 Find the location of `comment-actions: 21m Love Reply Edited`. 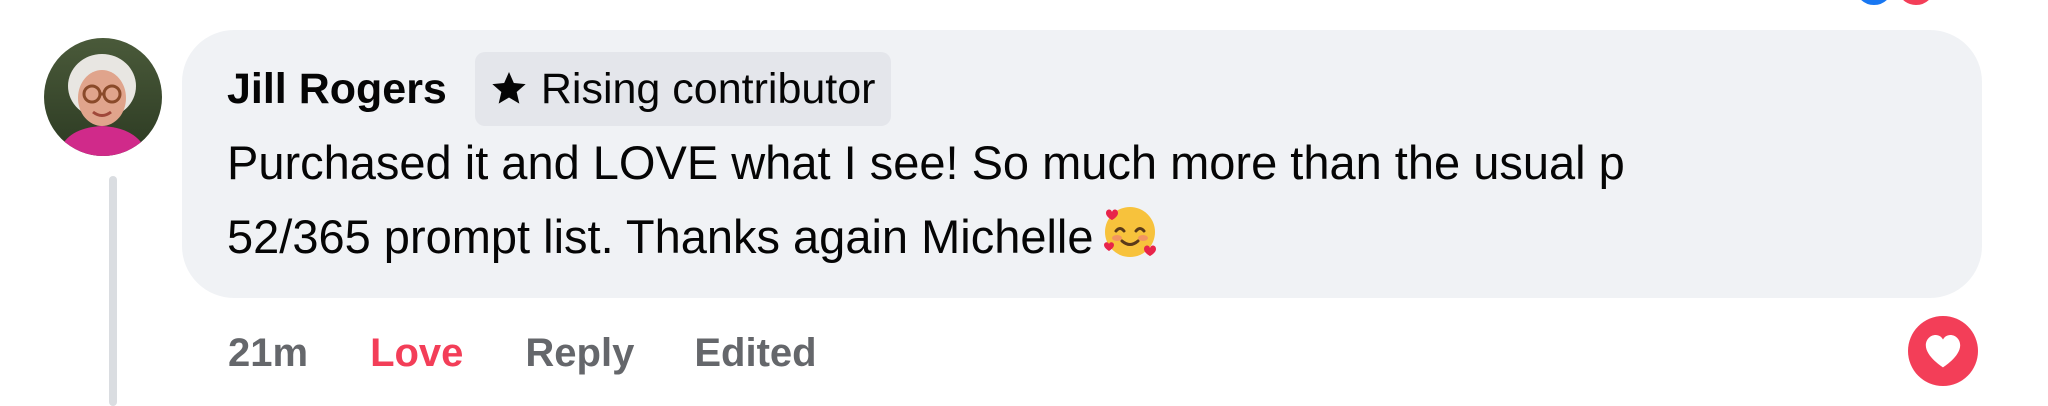

comment-actions: 21m Love Reply Edited is located at coordinates (522, 353).